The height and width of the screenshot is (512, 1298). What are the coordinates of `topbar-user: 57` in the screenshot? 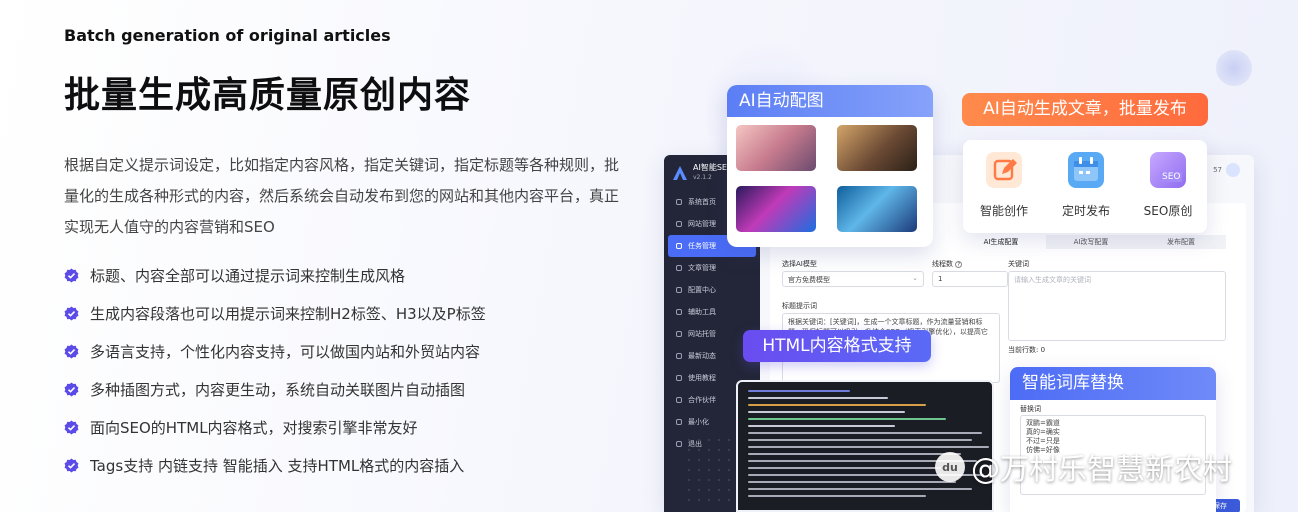 It's located at (1226, 170).